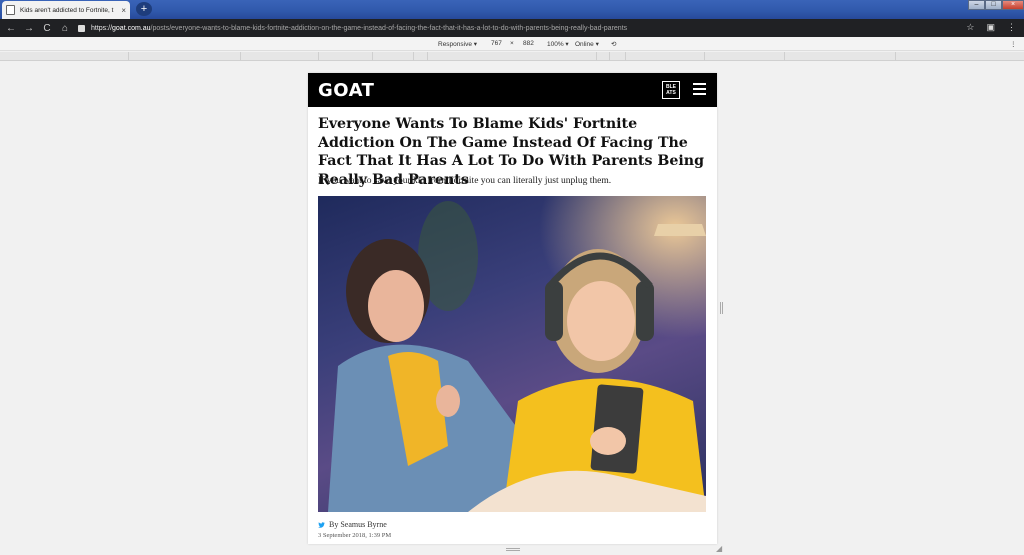 This screenshot has width=1024, height=555. What do you see at coordinates (1011, 27) in the screenshot?
I see `chrome-menu-icon: ⋮` at bounding box center [1011, 27].